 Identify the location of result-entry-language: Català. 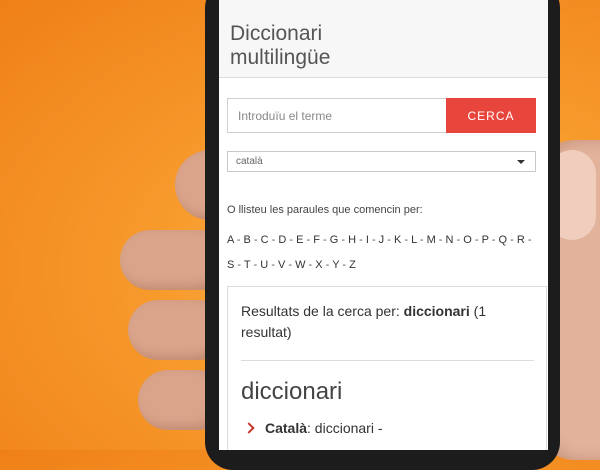
(286, 428).